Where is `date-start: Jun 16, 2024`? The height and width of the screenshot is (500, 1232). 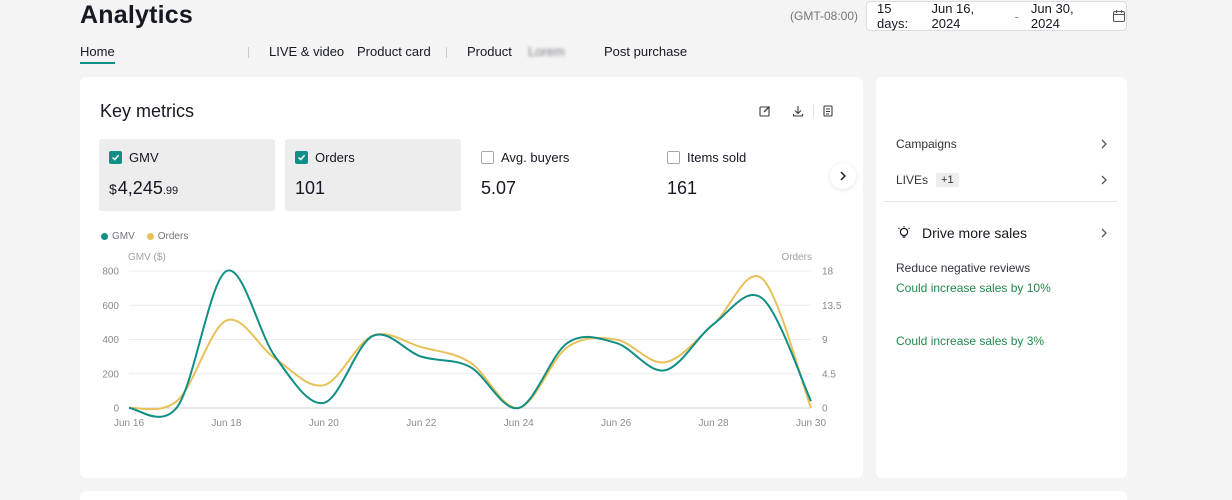
date-start: Jun 16, 2024 is located at coordinates (966, 16).